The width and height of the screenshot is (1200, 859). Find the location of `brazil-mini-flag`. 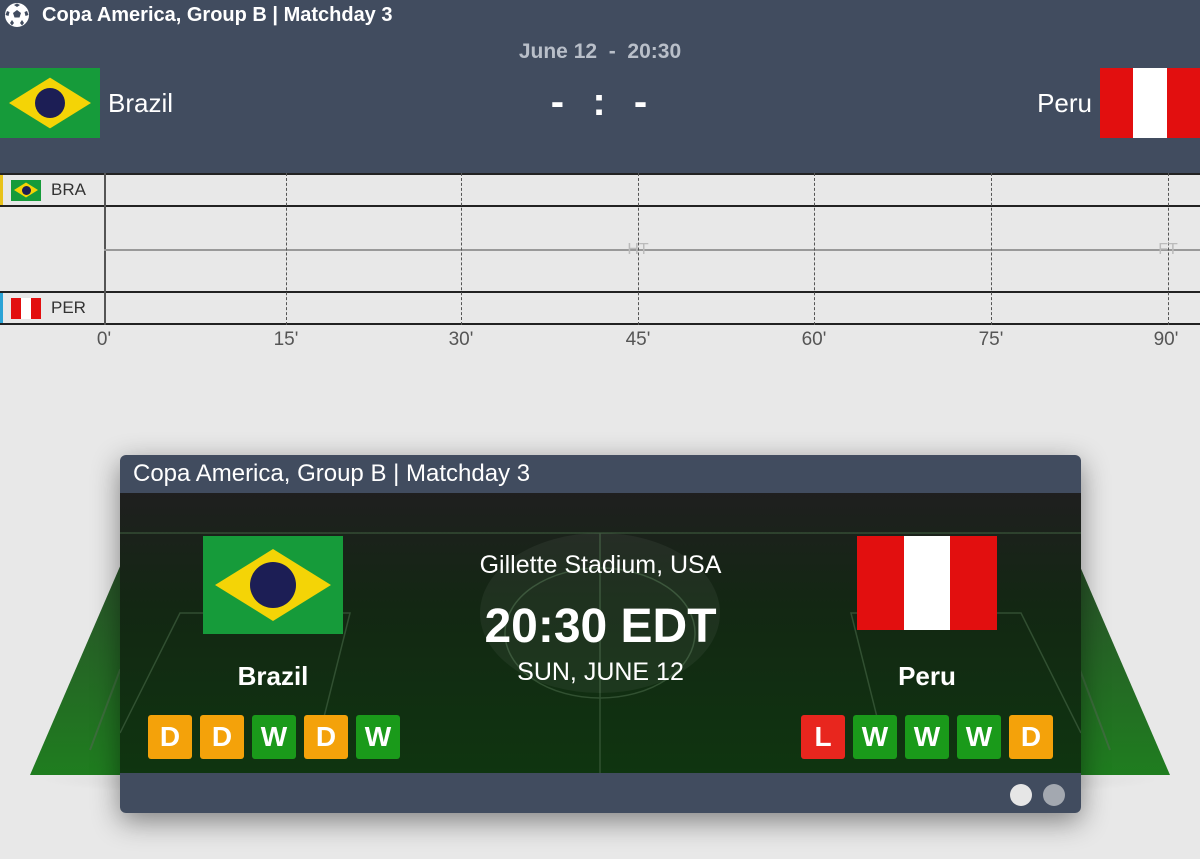

brazil-mini-flag is located at coordinates (26, 190).